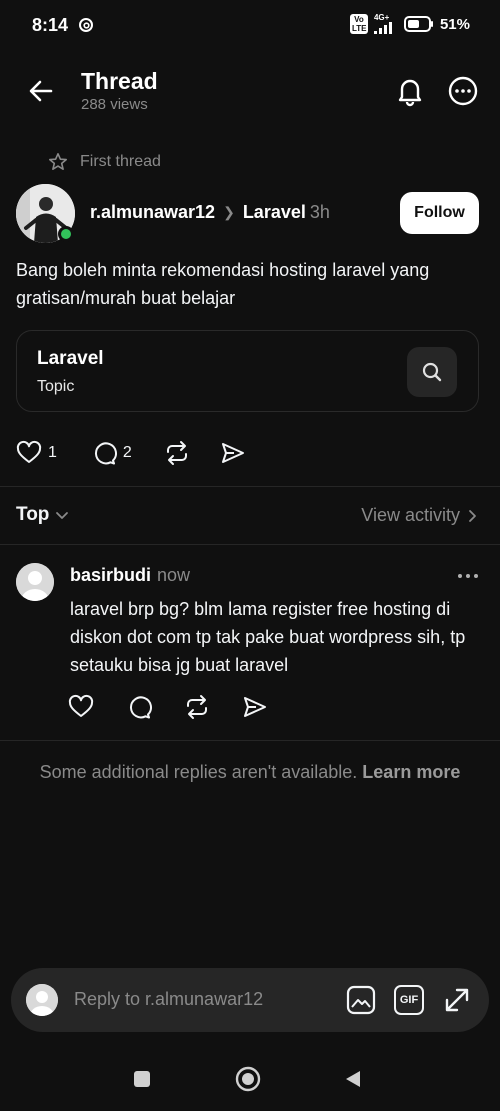 The width and height of the screenshot is (500, 1111). Describe the element at coordinates (168, 709) in the screenshot. I see `reply-actions` at that location.